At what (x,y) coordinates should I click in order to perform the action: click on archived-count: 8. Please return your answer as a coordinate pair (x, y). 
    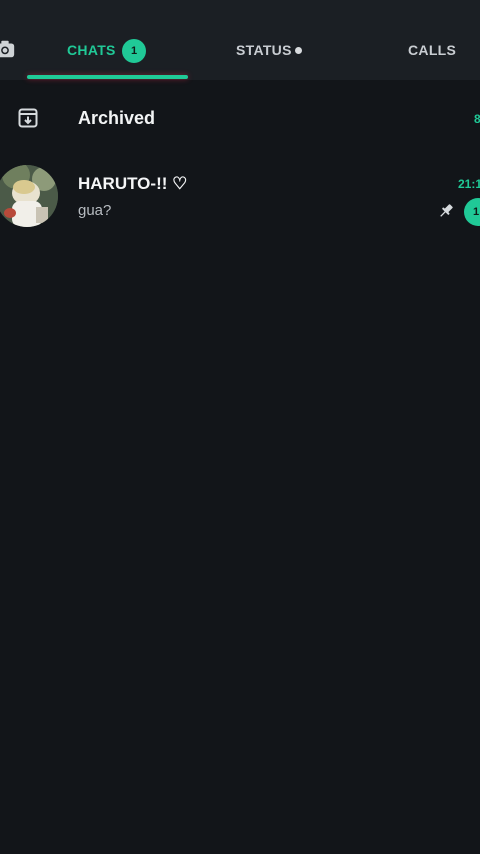
    Looking at the image, I should click on (477, 119).